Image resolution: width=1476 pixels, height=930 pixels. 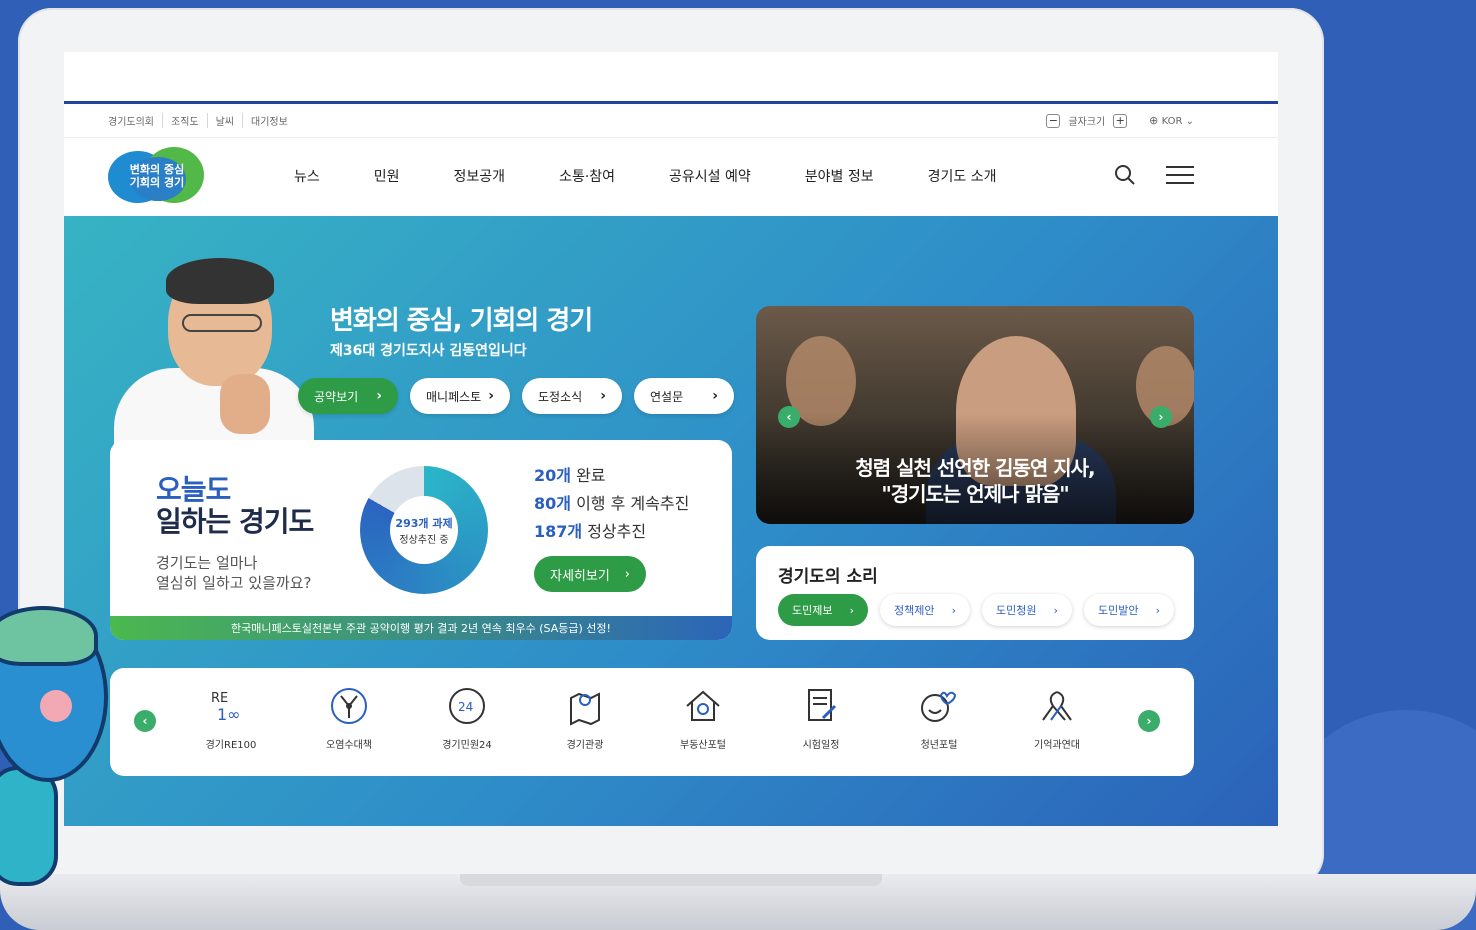 I want to click on pledge-button: 공약보기 ›, so click(x=348, y=396).